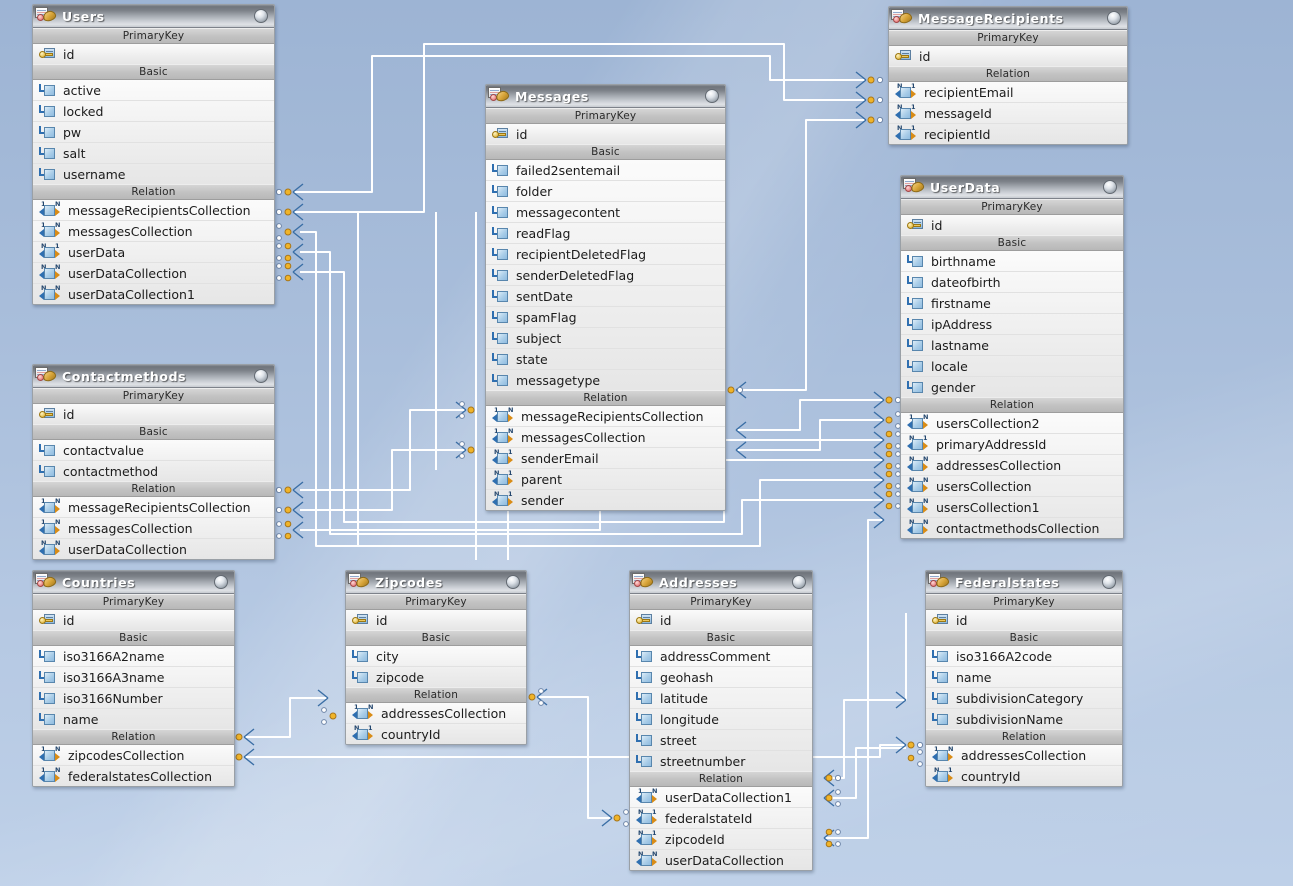  I want to click on field-row: latitude, so click(721, 698).